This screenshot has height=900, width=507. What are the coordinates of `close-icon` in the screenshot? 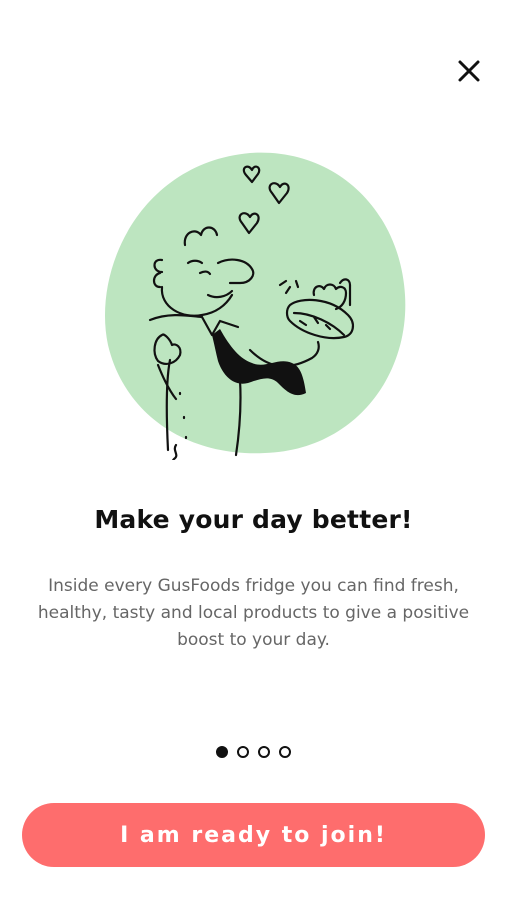 It's located at (469, 71).